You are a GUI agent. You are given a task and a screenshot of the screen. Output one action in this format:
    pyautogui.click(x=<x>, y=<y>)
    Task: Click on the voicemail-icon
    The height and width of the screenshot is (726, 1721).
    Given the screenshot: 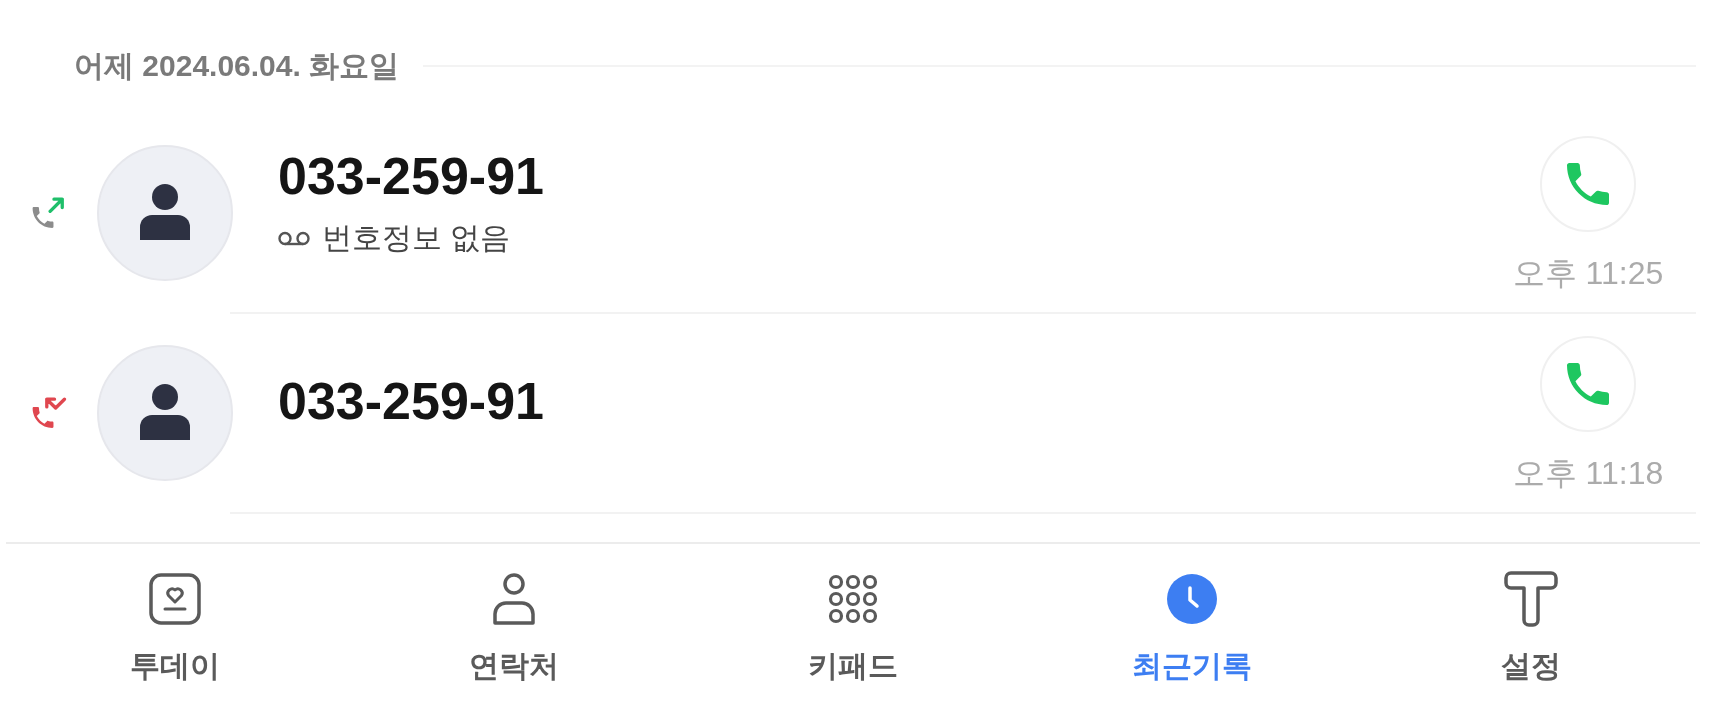 What is the action you would take?
    pyautogui.click(x=294, y=238)
    